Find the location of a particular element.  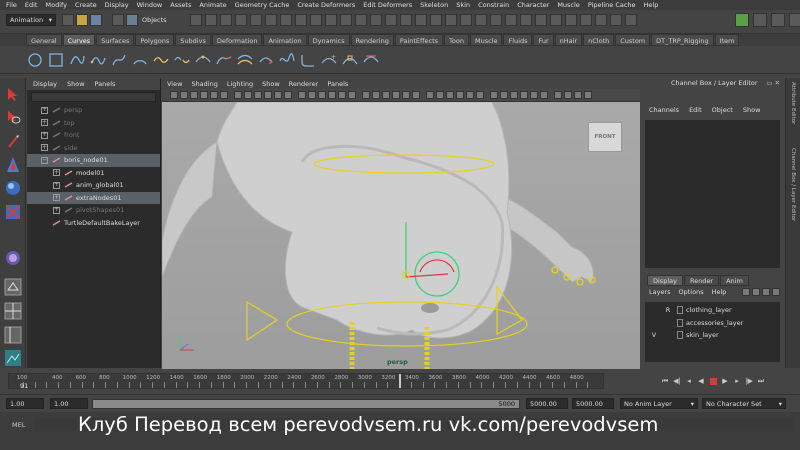

menu-create: Create is located at coordinates (86, 5).